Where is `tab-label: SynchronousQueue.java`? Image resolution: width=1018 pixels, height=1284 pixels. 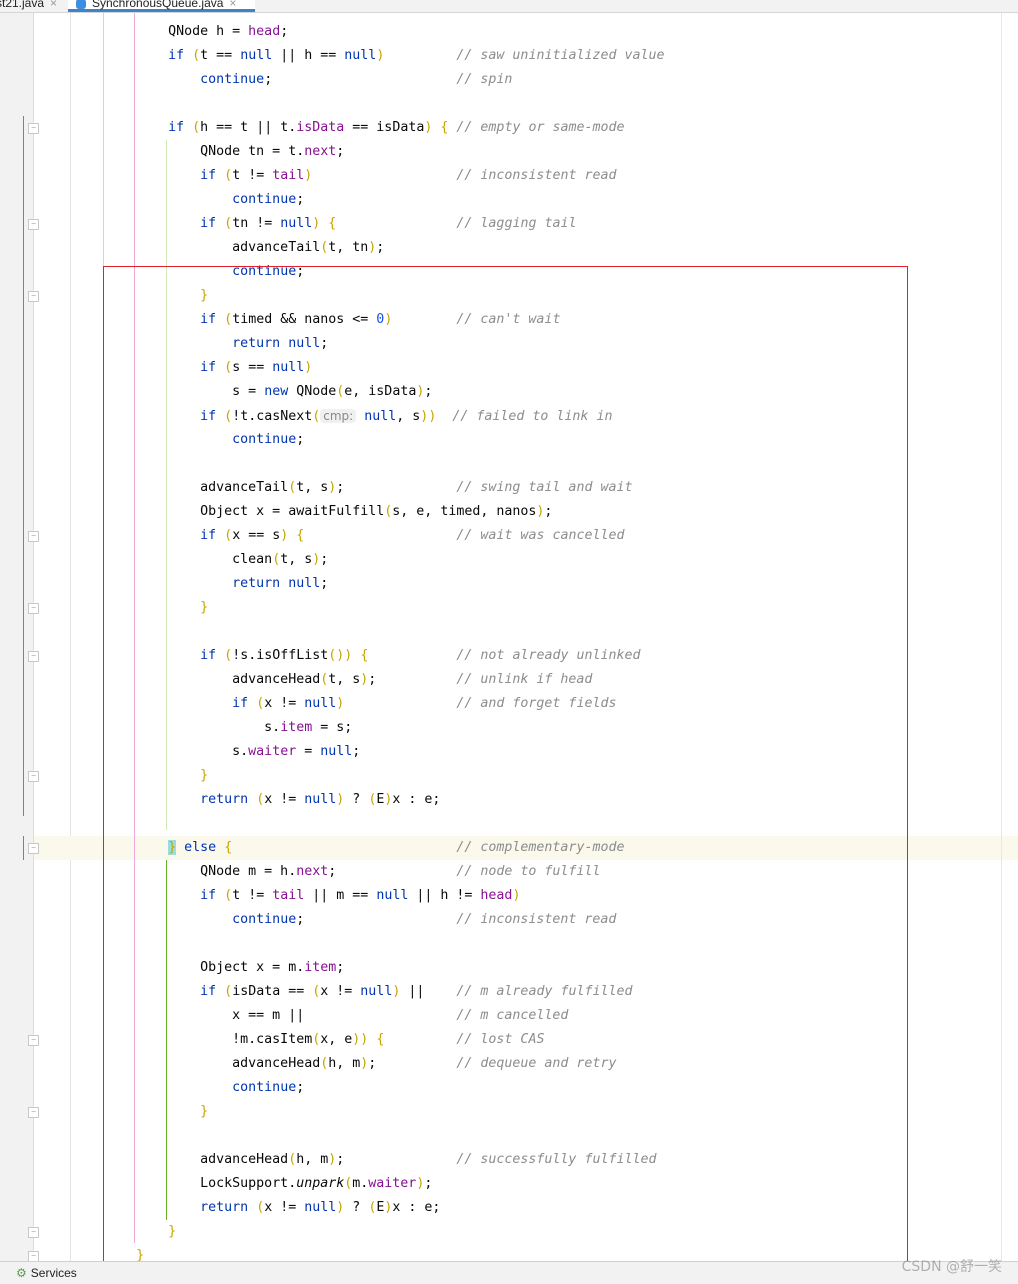 tab-label: SynchronousQueue.java is located at coordinates (158, 5).